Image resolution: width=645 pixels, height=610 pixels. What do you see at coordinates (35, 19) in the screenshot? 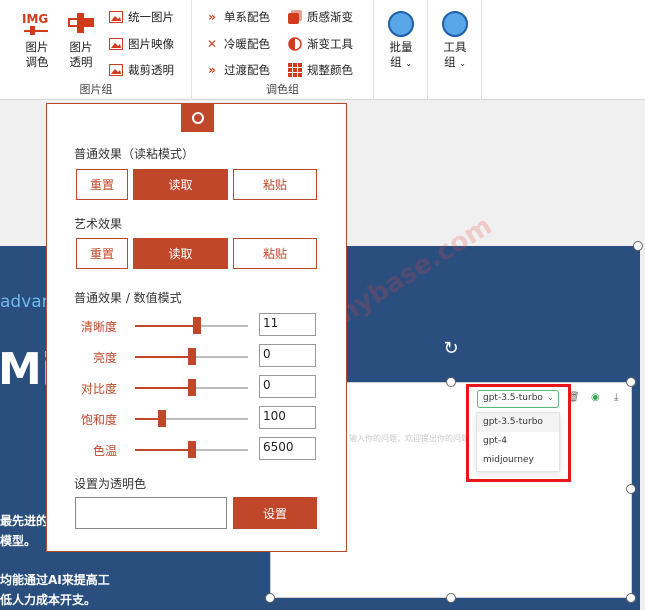
I see `img-icon-text: IMG` at bounding box center [35, 19].